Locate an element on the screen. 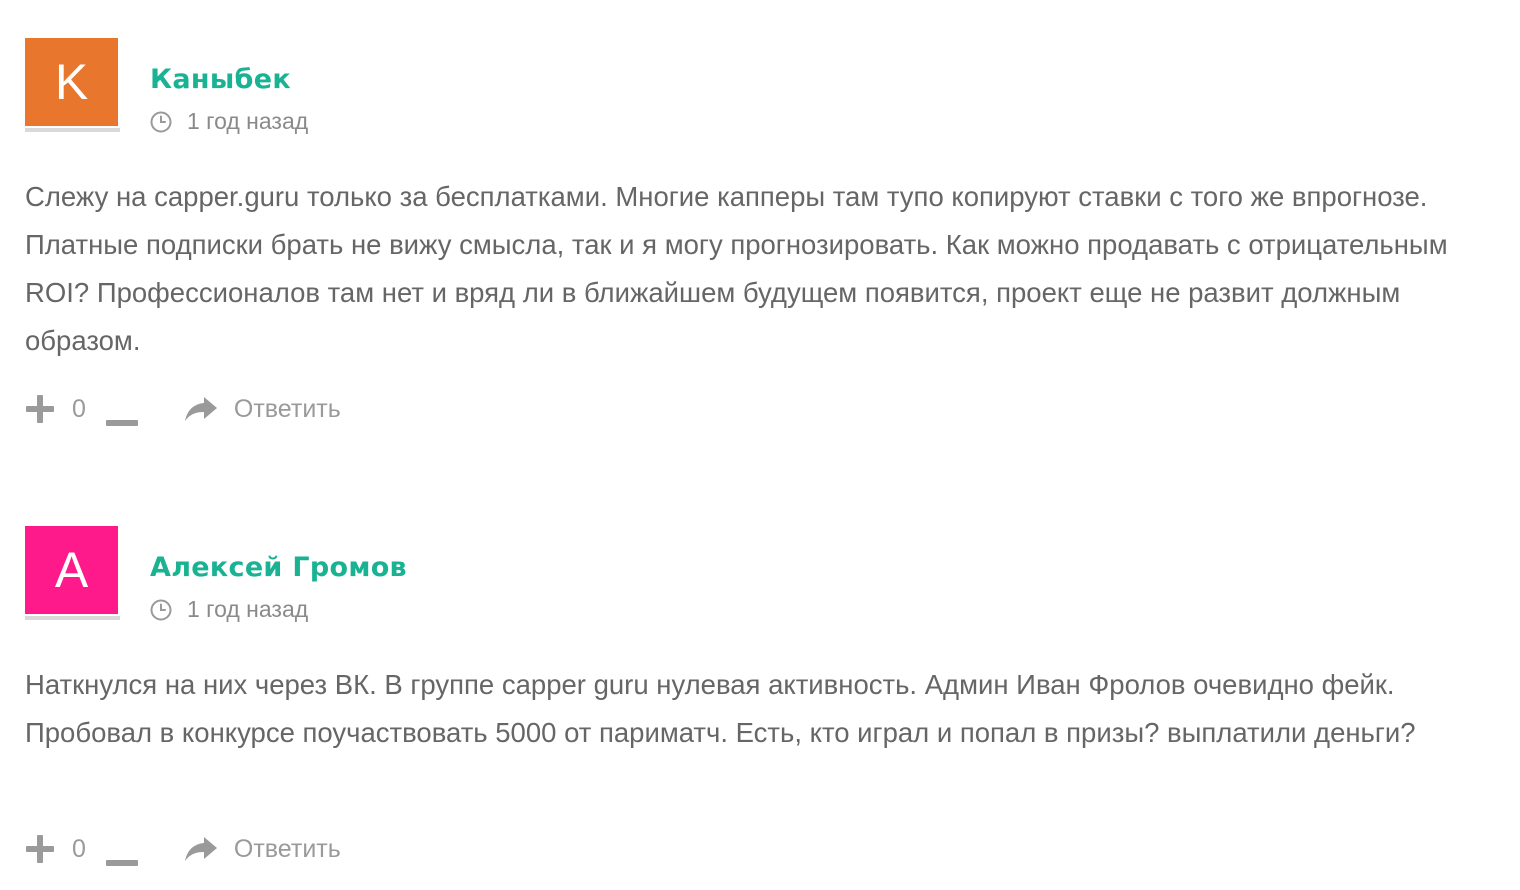 Image resolution: width=1520 pixels, height=890 pixels. avatar: A is located at coordinates (72, 573).